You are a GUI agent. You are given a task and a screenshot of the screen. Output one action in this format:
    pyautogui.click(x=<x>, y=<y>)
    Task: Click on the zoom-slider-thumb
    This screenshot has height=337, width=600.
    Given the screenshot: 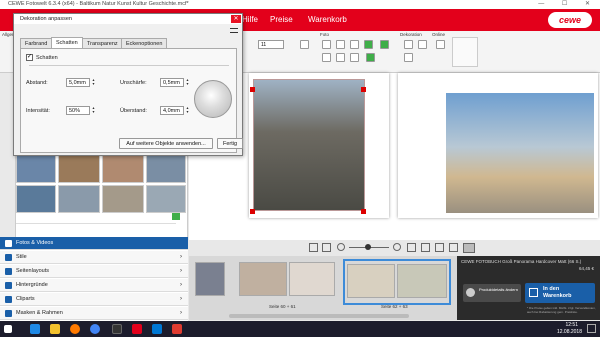 What is the action you would take?
    pyautogui.click(x=368, y=247)
    